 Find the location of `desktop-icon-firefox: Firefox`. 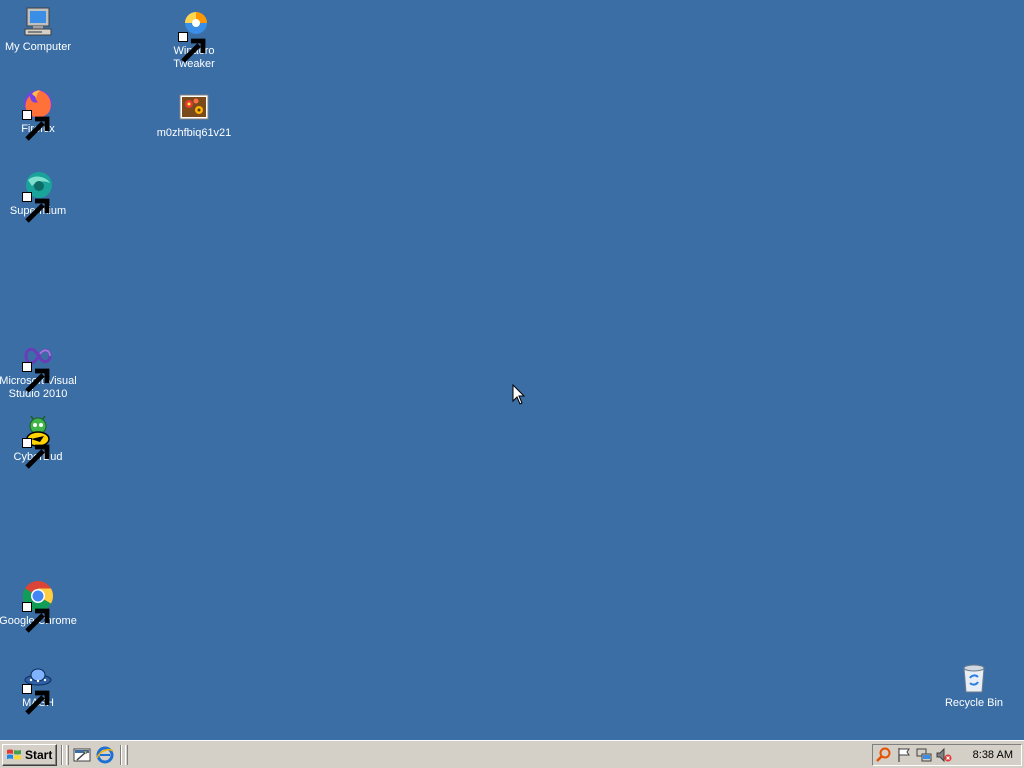

desktop-icon-firefox: Firefox is located at coordinates (39, 114).